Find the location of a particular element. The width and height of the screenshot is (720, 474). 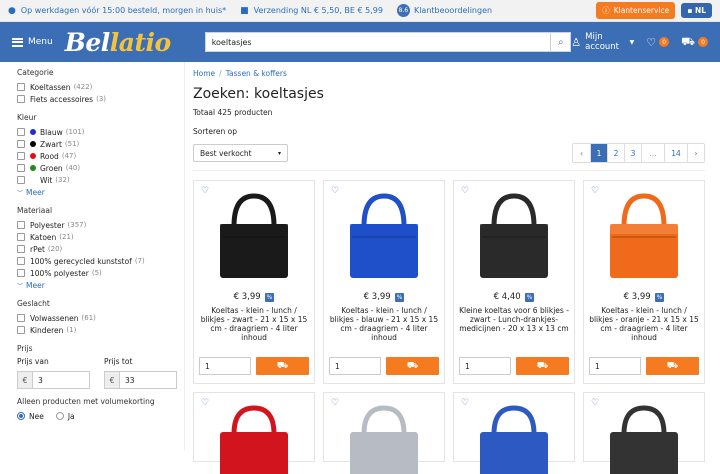

shipping-text: Verzending NL € 5,50, BE € 5,99 is located at coordinates (318, 10).